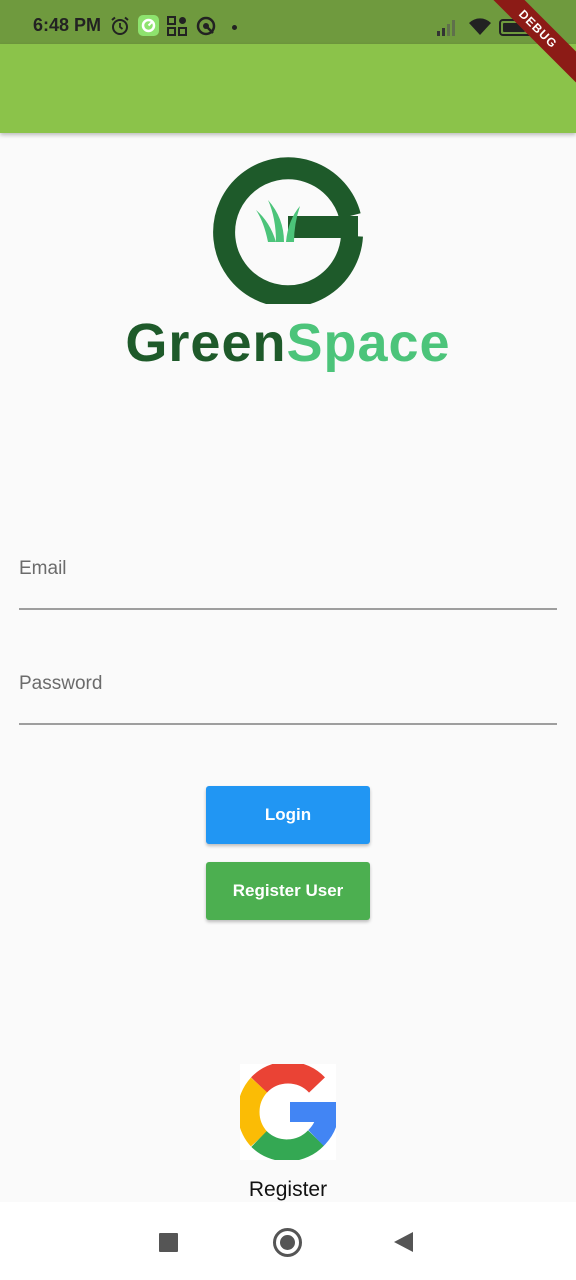  Describe the element at coordinates (288, 609) in the screenshot. I see `email-underline` at that location.